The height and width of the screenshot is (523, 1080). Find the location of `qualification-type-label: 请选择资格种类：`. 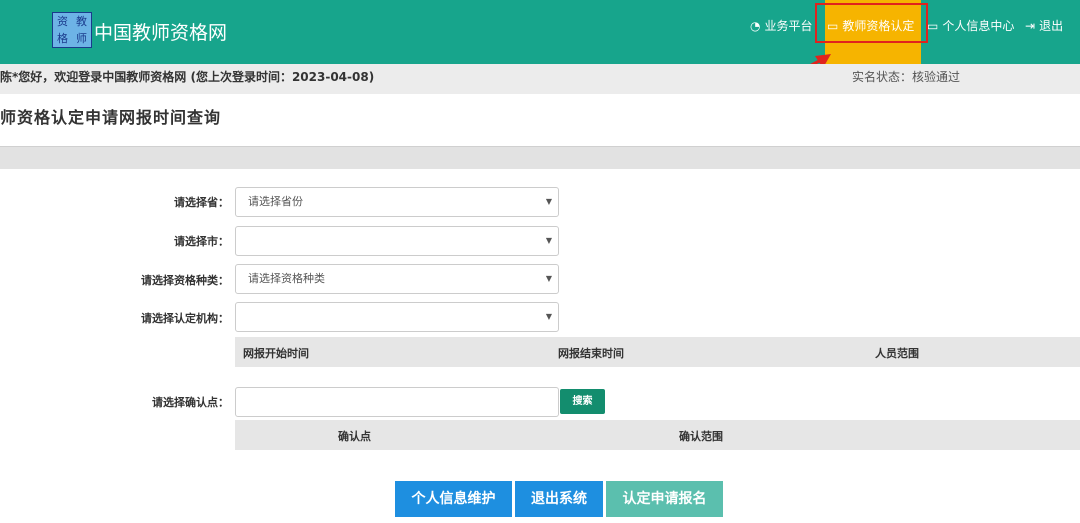

qualification-type-label: 请选择资格种类： is located at coordinates (185, 280).